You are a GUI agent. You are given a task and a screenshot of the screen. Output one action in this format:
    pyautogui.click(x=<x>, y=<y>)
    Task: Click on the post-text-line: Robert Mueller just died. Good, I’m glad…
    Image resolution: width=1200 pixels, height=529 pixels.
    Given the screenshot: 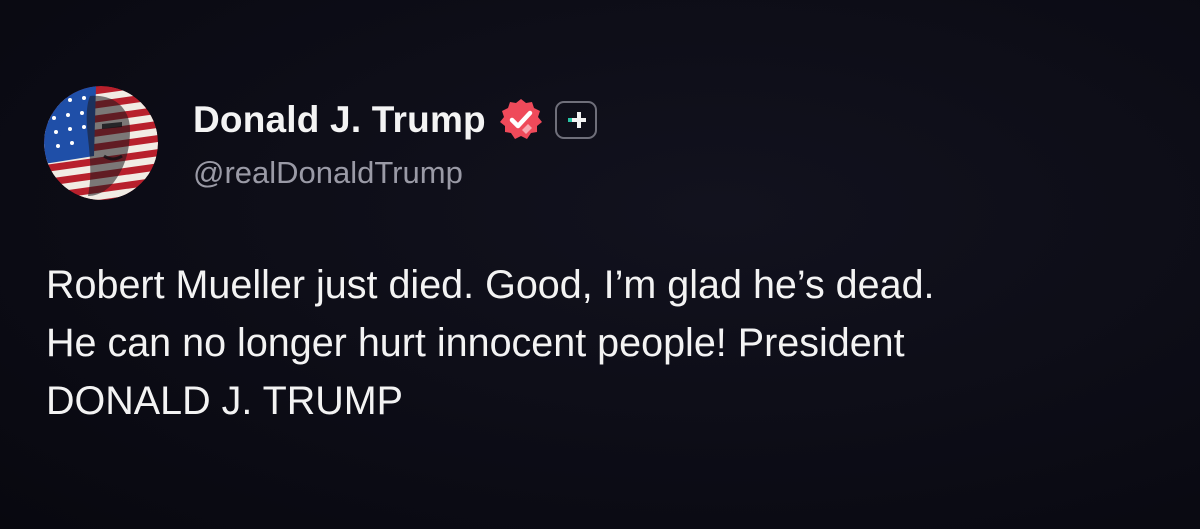 What is the action you would take?
    pyautogui.click(x=490, y=285)
    